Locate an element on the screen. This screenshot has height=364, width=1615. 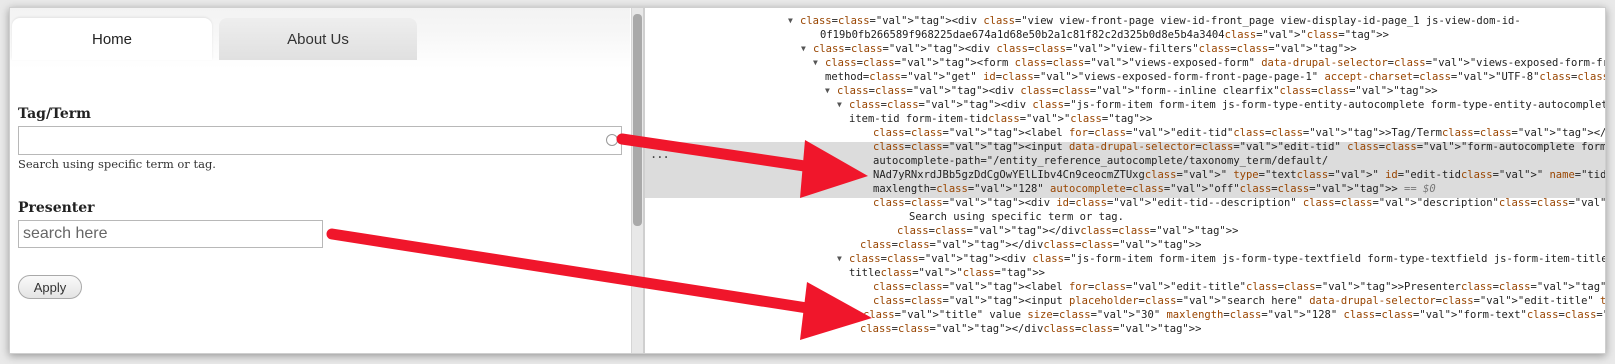
tab-about-us: About Us is located at coordinates (318, 39).